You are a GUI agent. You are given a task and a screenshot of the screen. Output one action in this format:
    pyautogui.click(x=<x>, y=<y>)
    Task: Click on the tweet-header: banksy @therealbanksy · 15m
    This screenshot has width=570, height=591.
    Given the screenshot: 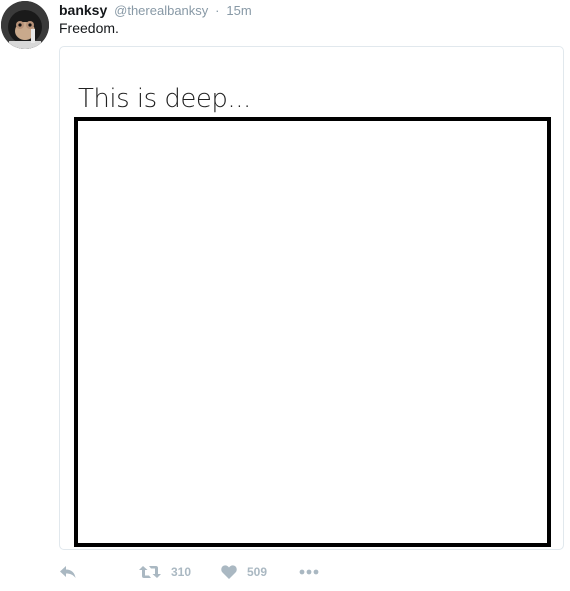 What is the action you would take?
    pyautogui.click(x=155, y=10)
    